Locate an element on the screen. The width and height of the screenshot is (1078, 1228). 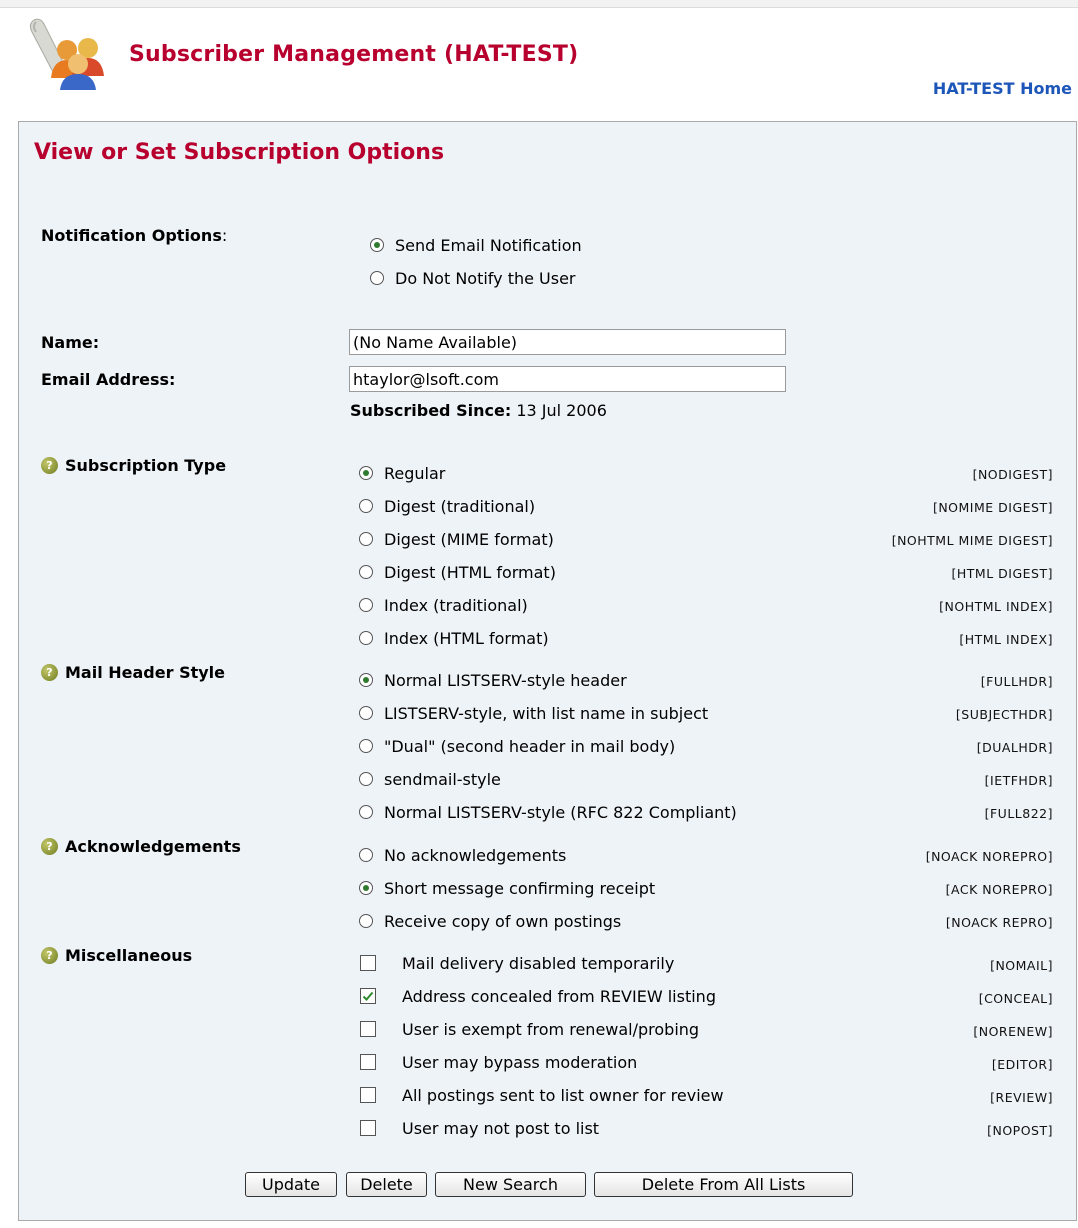
top-border is located at coordinates (539, 4).